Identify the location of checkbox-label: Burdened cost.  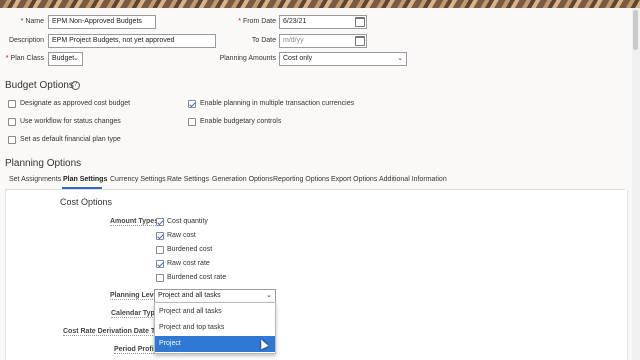
(190, 249).